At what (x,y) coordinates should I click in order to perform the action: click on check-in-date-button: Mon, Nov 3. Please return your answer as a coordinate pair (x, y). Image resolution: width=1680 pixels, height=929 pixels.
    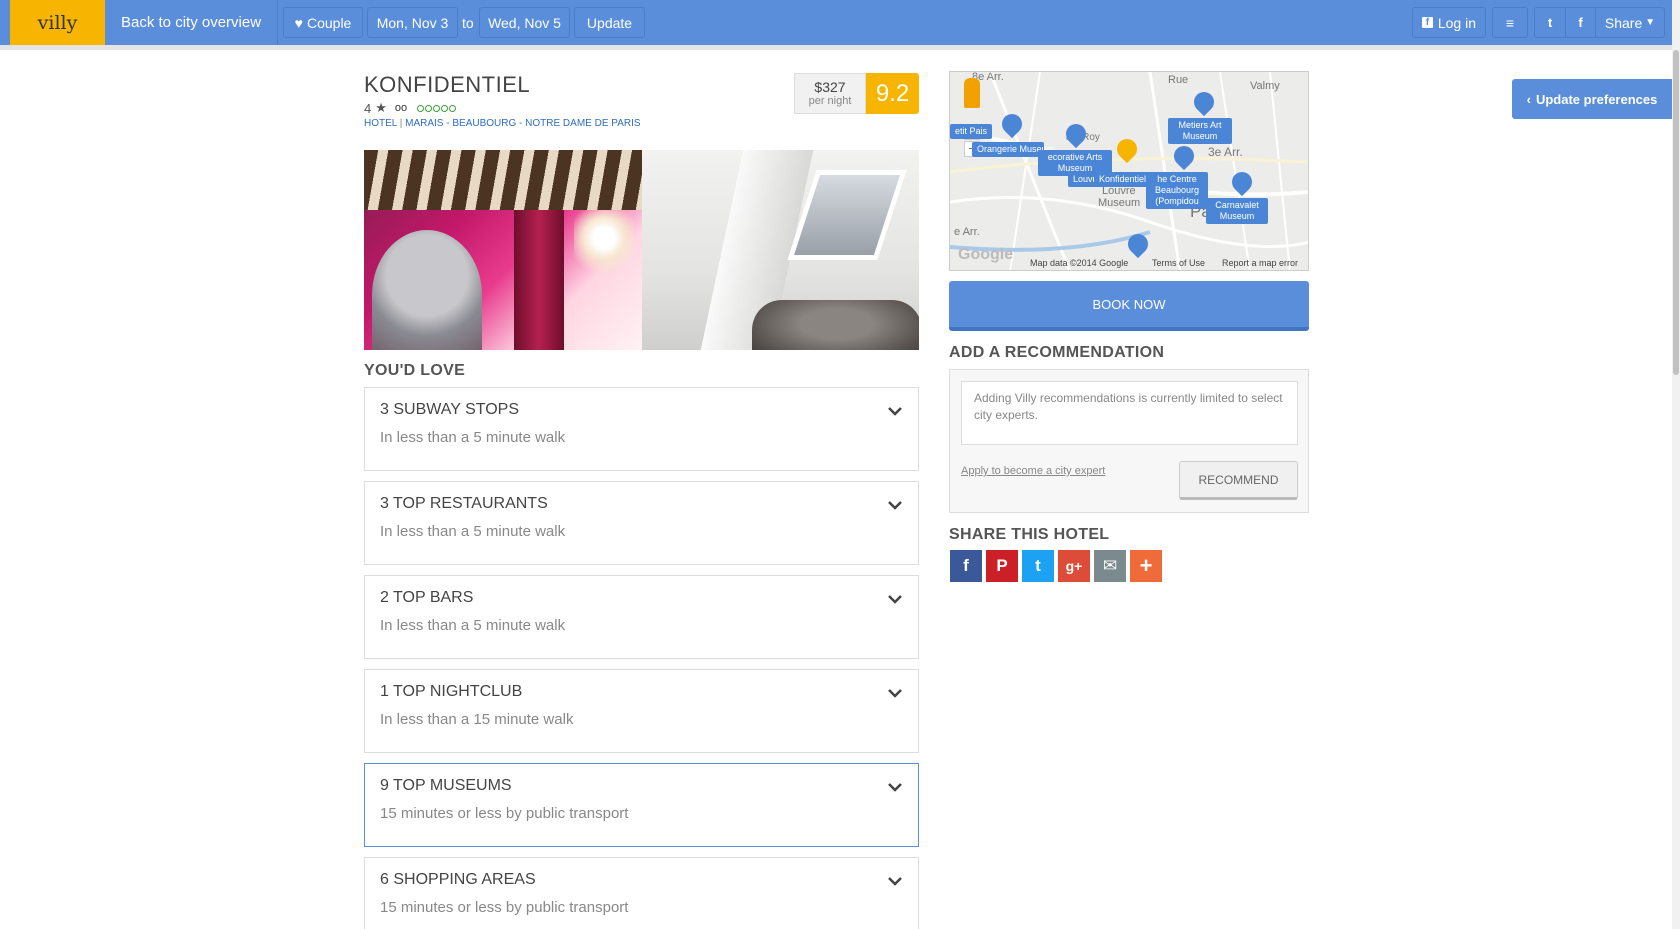
    Looking at the image, I should click on (412, 22).